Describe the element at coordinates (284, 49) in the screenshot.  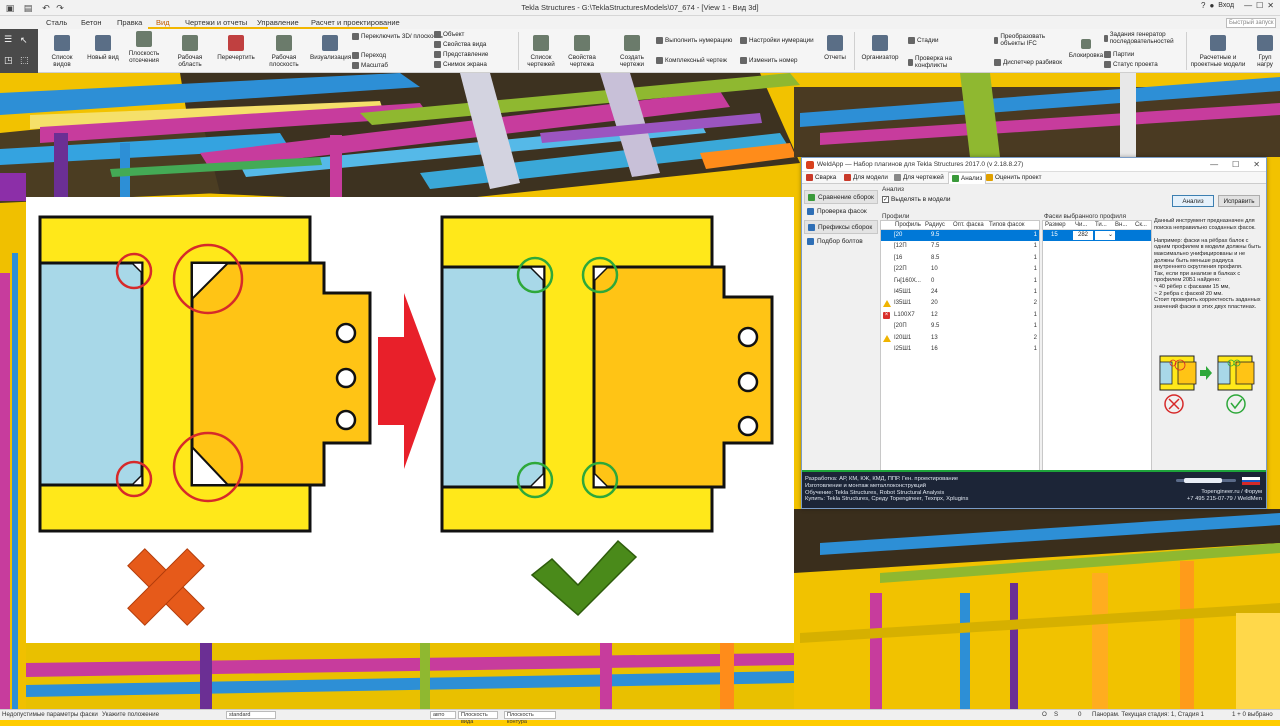
I see `work-plane-button: Рабочая плоскость` at that location.